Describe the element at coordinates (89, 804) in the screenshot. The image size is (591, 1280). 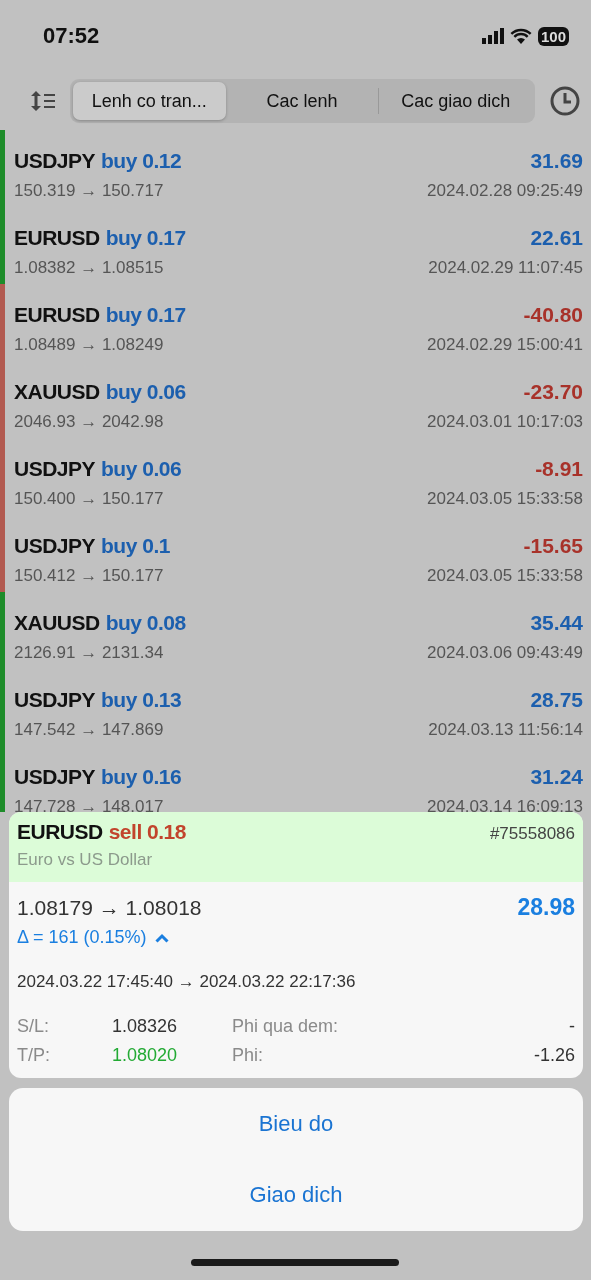
I see `price-change: 147.728 → 148.017` at that location.